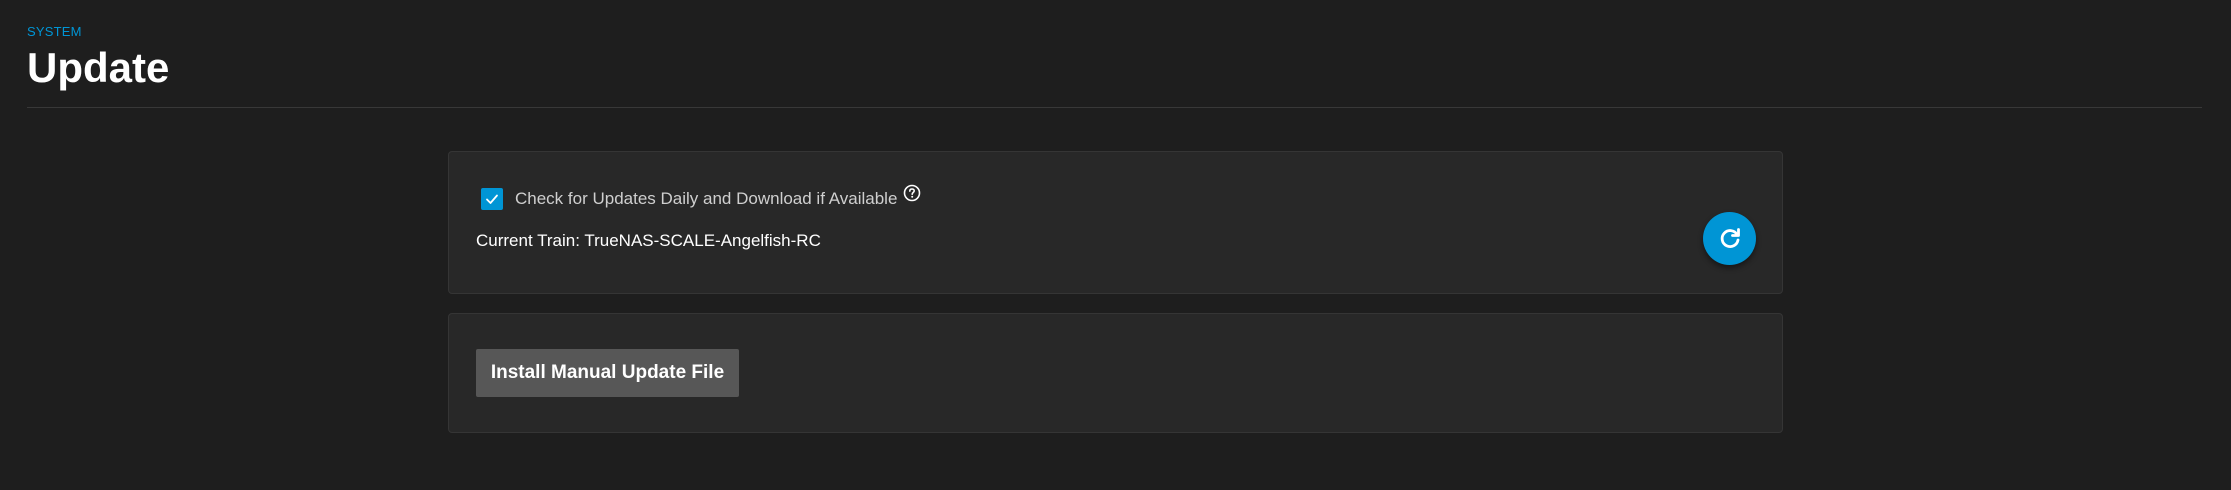 The width and height of the screenshot is (2231, 490). I want to click on checkmark-icon, so click(492, 199).